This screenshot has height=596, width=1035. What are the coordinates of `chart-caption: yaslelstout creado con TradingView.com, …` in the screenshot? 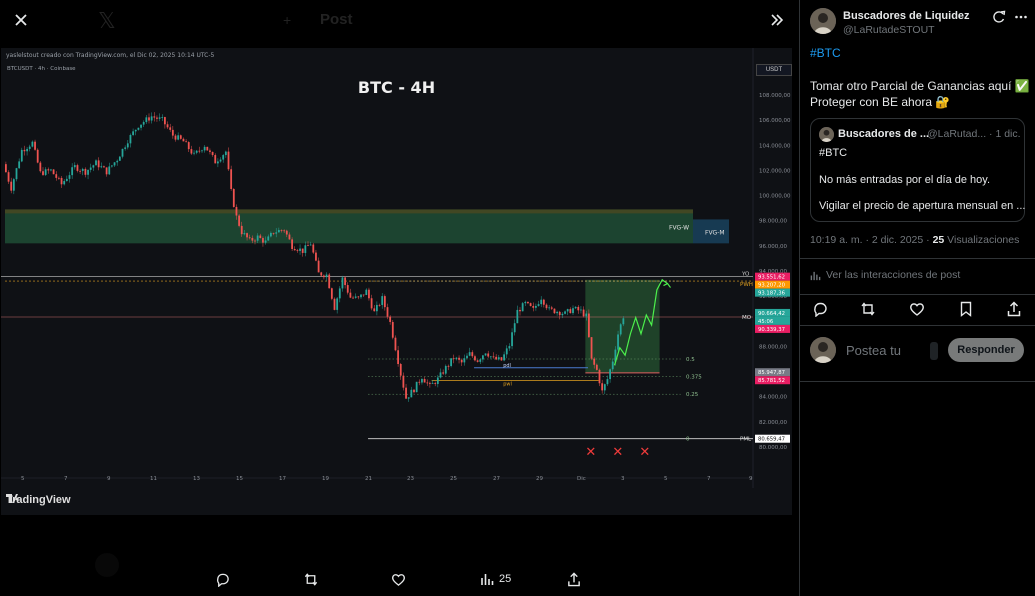 It's located at (110, 55).